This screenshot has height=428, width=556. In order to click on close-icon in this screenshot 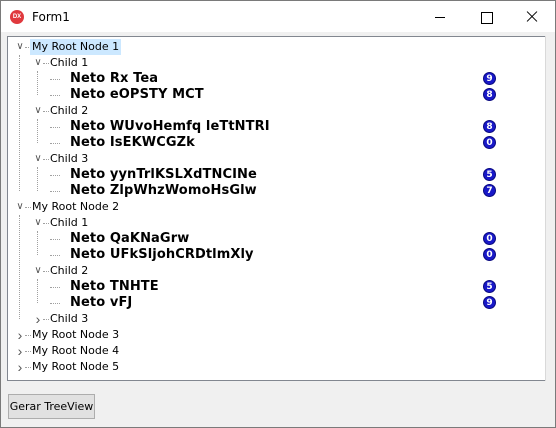, I will do `click(532, 16)`.